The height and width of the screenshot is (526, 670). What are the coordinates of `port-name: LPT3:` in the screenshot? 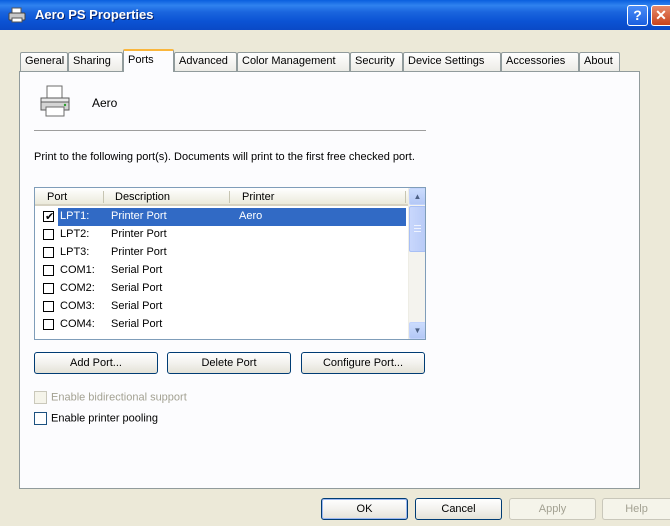 It's located at (75, 252).